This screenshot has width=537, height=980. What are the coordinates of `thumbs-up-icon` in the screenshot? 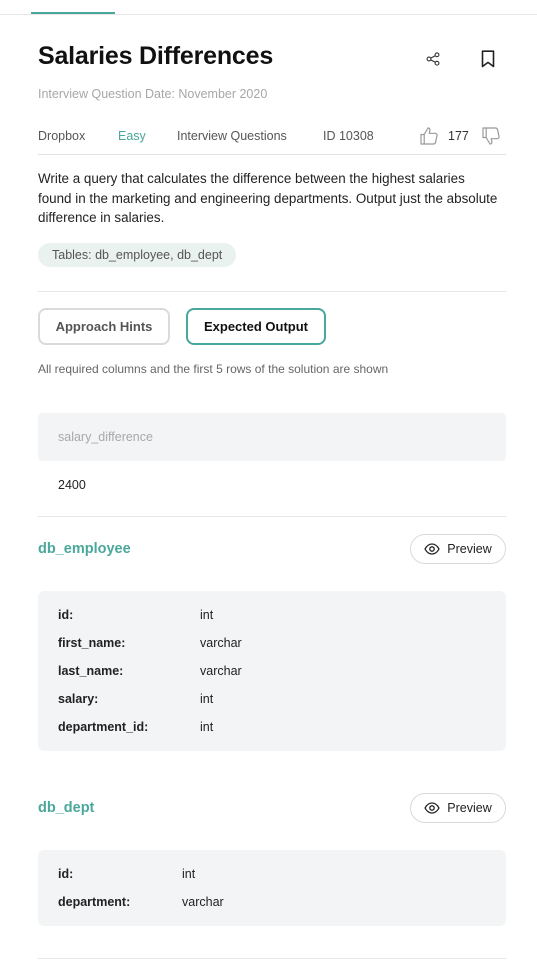 It's located at (429, 136).